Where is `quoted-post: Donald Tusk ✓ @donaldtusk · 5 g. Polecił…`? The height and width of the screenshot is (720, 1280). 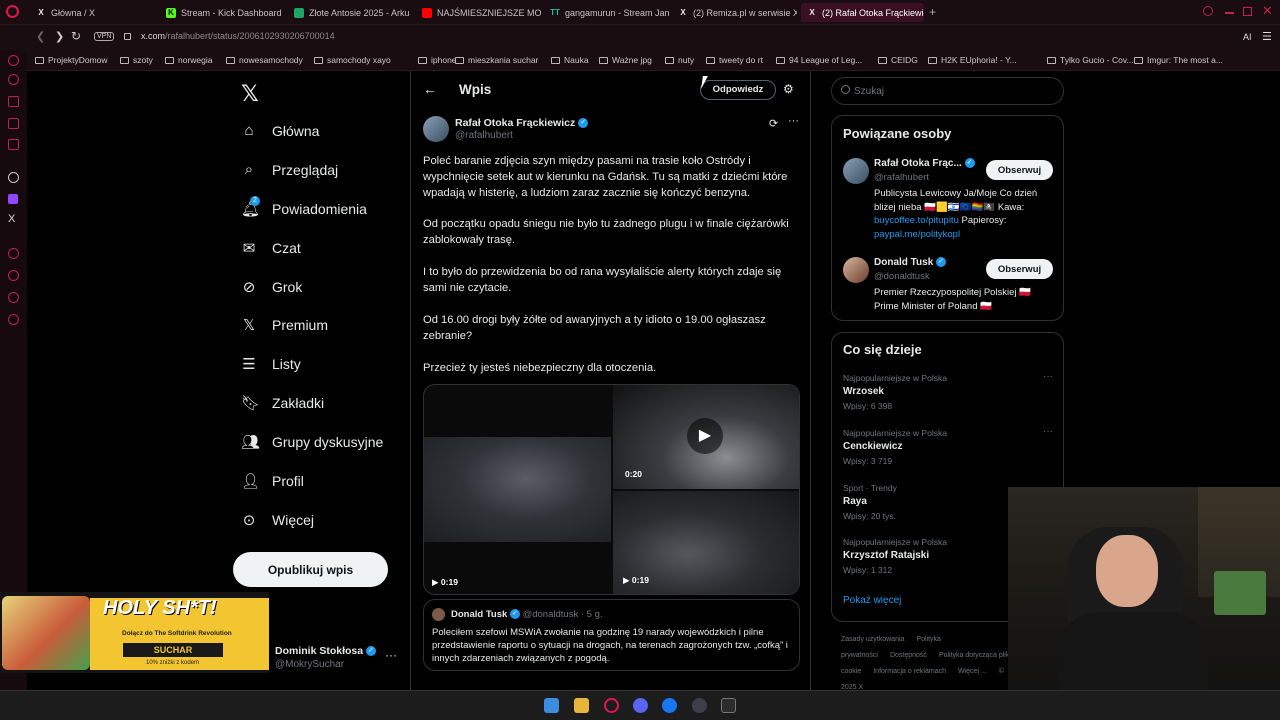
quoted-post: Donald Tusk ✓ @donaldtusk · 5 g. Polecił… is located at coordinates (611, 635).